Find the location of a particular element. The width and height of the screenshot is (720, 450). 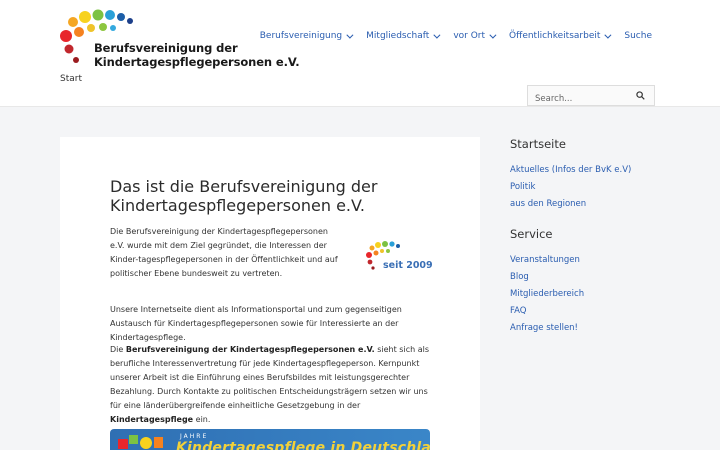

anniversary-banner: JAHRE Kindertagespflege in Deutschland is located at coordinates (270, 439).